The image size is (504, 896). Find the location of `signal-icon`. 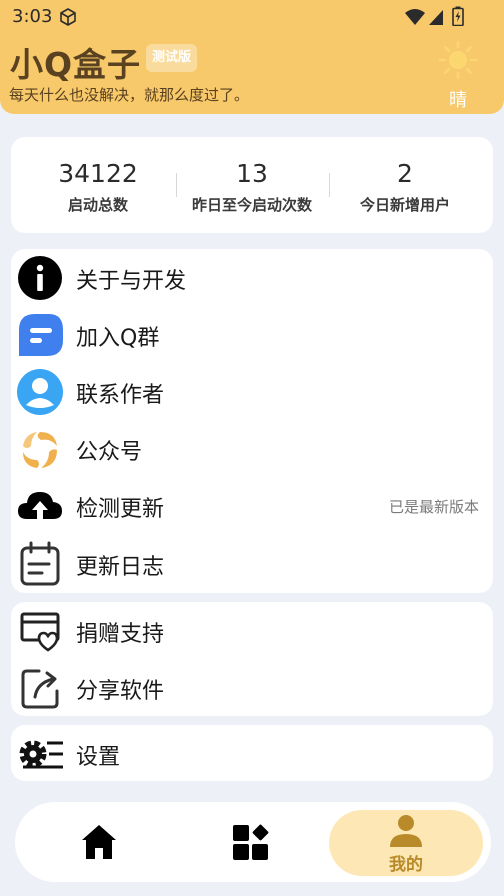

signal-icon is located at coordinates (436, 17).